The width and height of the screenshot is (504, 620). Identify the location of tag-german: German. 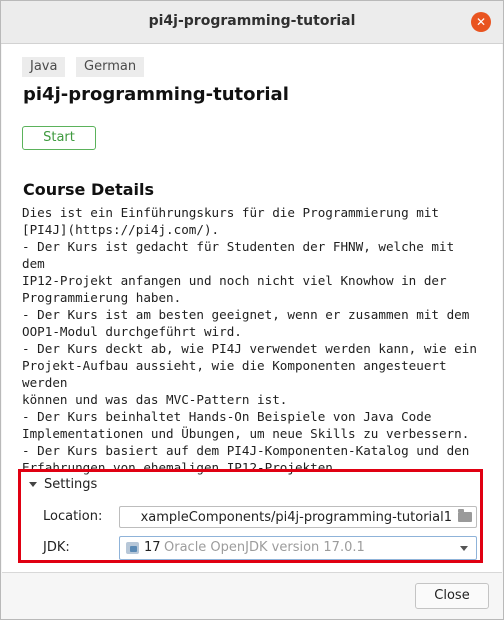
(110, 67).